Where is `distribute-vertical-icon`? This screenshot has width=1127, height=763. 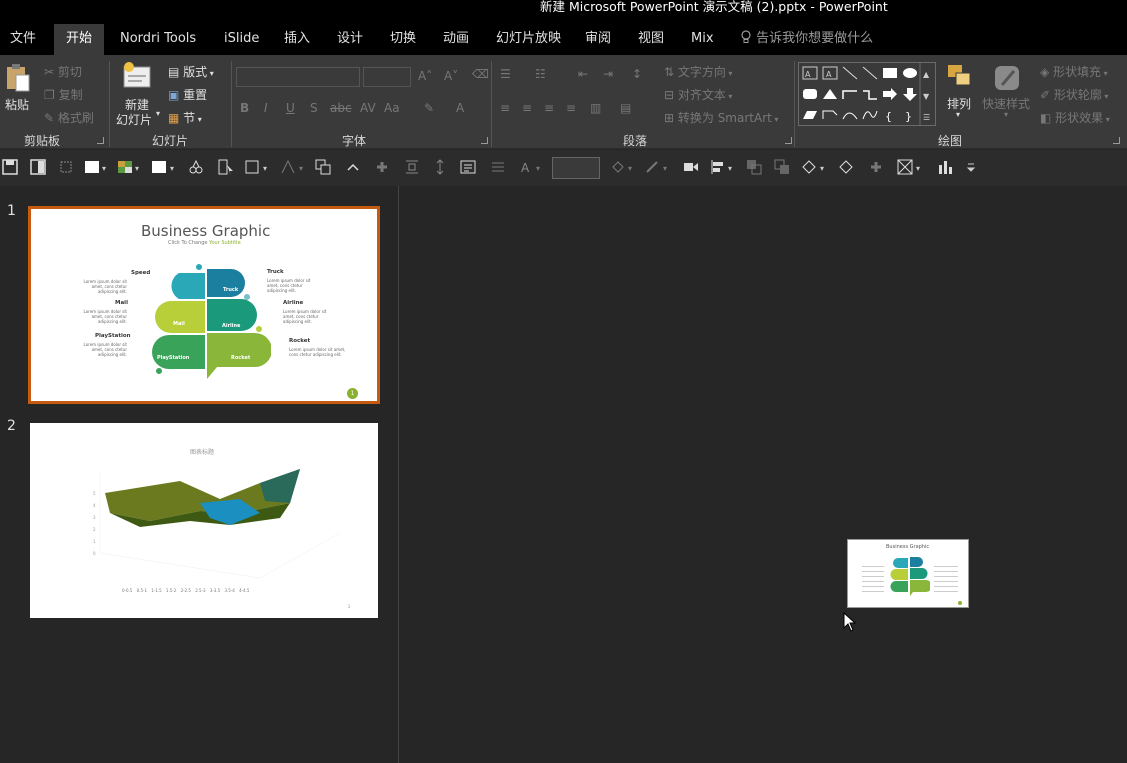 distribute-vertical-icon is located at coordinates (412, 167).